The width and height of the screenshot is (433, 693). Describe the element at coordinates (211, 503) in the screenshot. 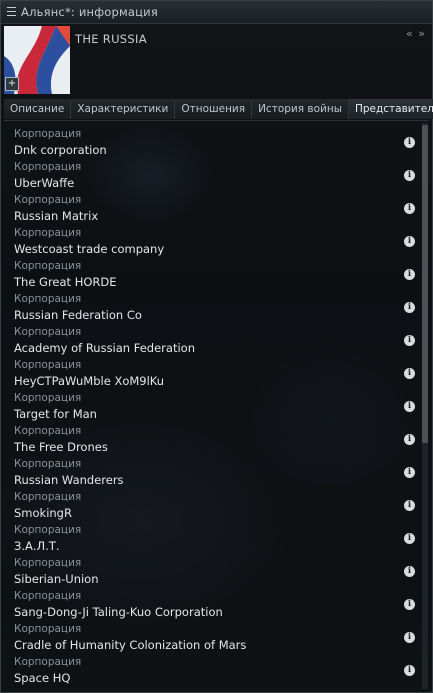

I see `list-item: Корпорация SmokingR i` at that location.